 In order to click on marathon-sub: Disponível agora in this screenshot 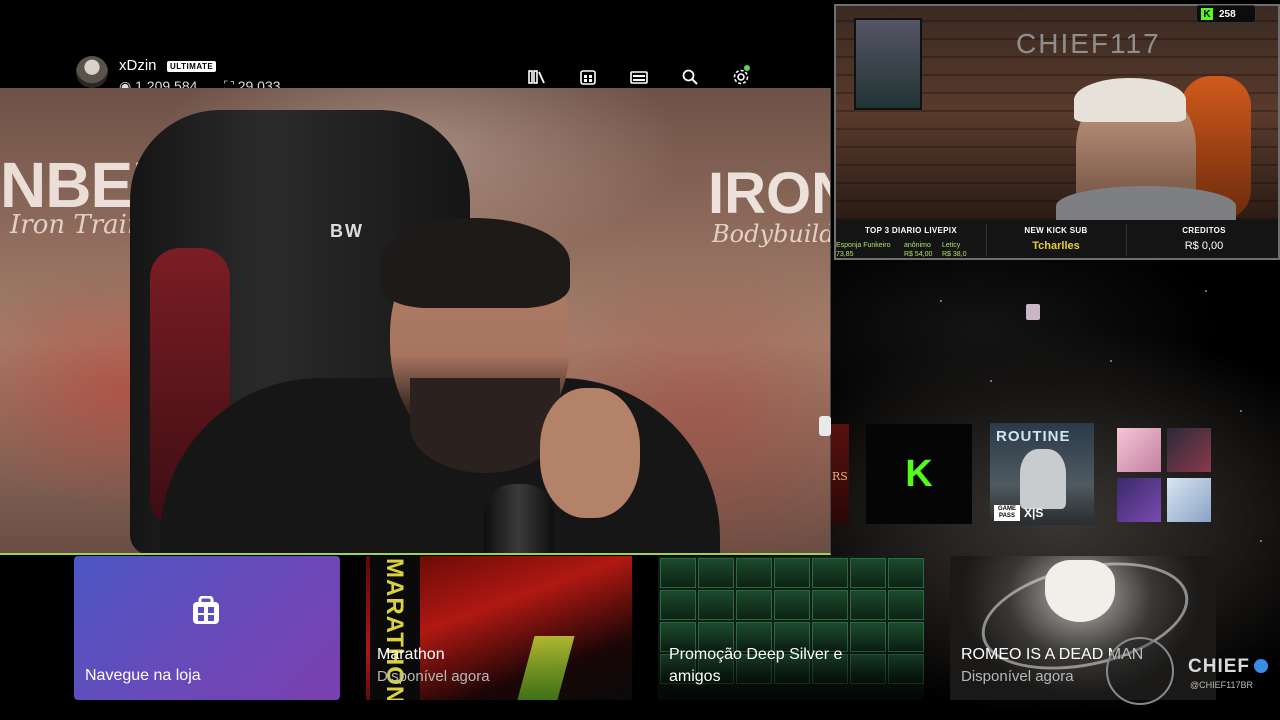, I will do `click(433, 676)`.